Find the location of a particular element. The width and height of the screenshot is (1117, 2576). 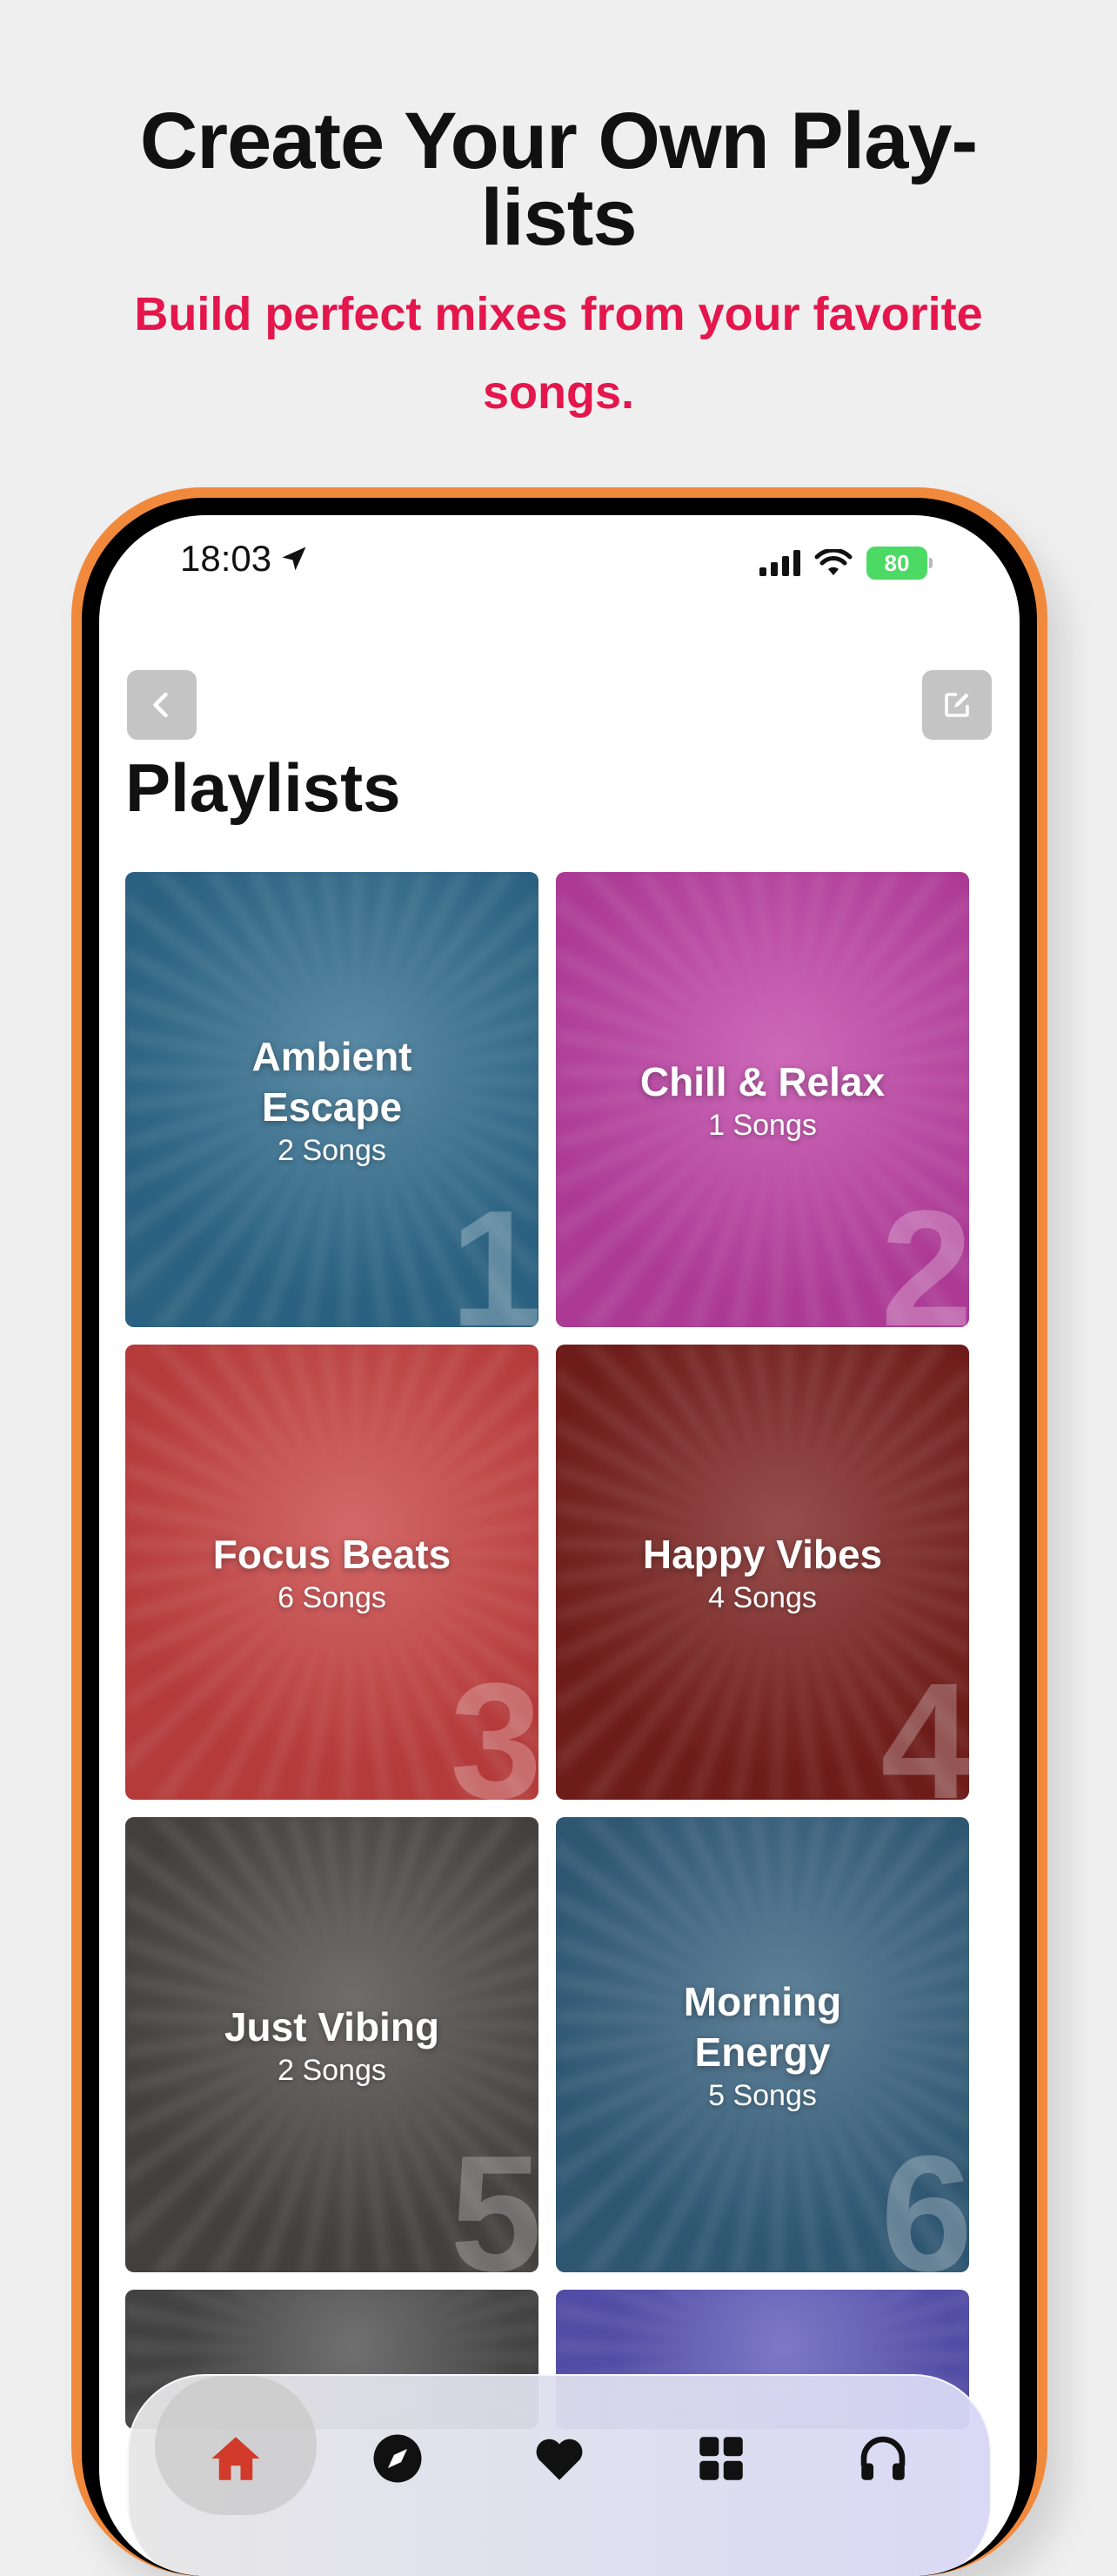

playlist-card: Just Vibing 2 Songs 5 is located at coordinates (331, 2044).